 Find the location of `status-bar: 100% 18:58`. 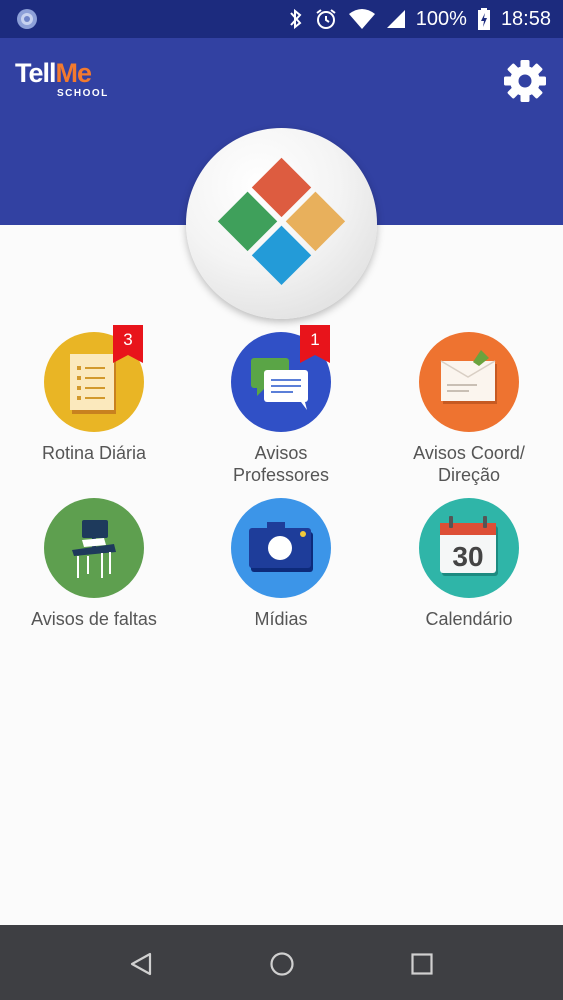

status-bar: 100% 18:58 is located at coordinates (281, 19).